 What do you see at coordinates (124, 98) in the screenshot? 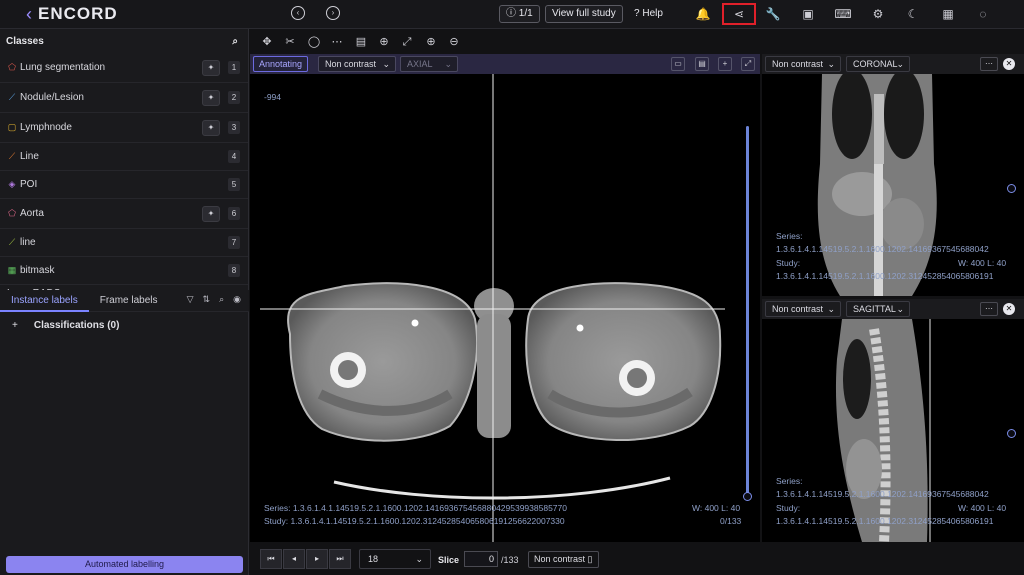
I see `class-row: ⟋ Nodule/Lesion ✦ 2` at bounding box center [124, 98].